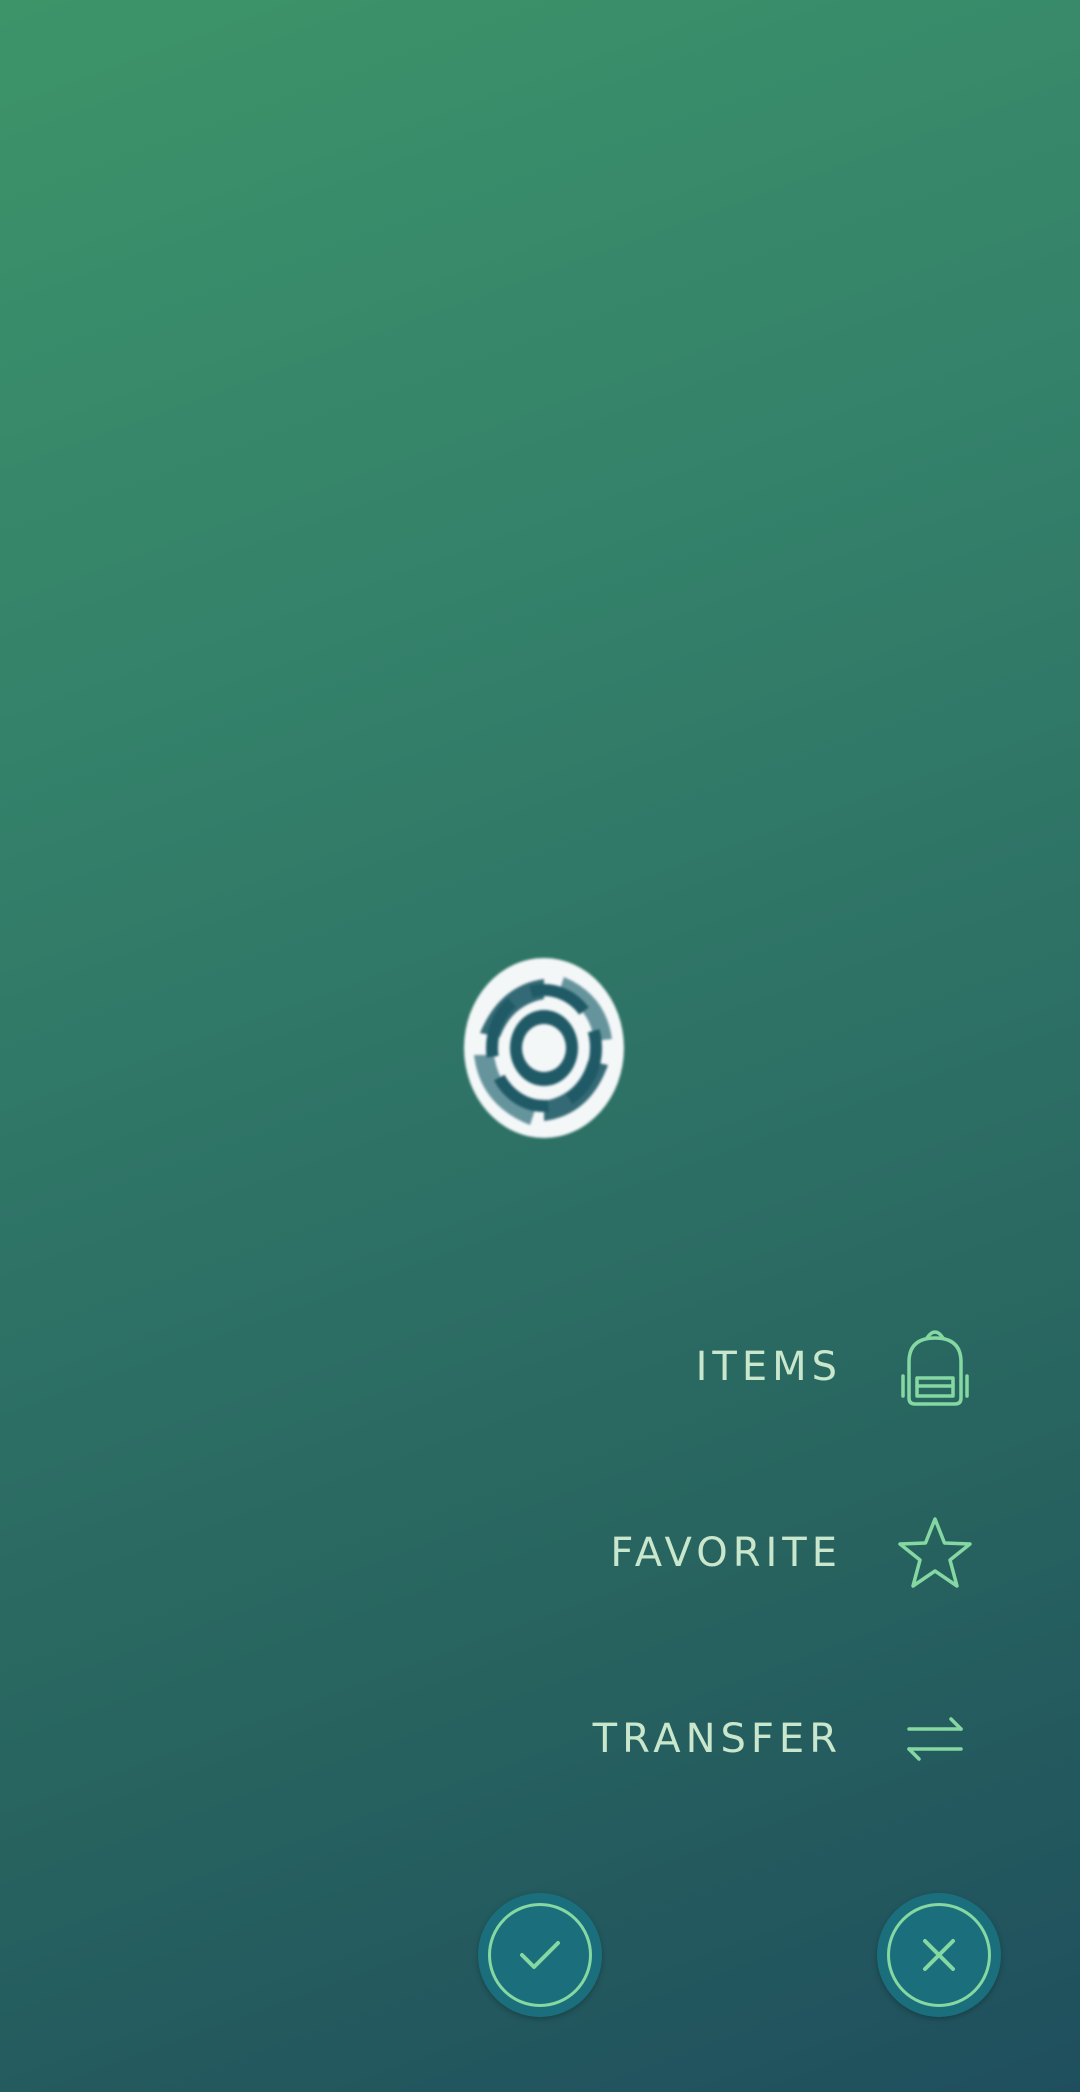 The height and width of the screenshot is (2092, 1080). I want to click on transfer-arrows-icon, so click(935, 1739).